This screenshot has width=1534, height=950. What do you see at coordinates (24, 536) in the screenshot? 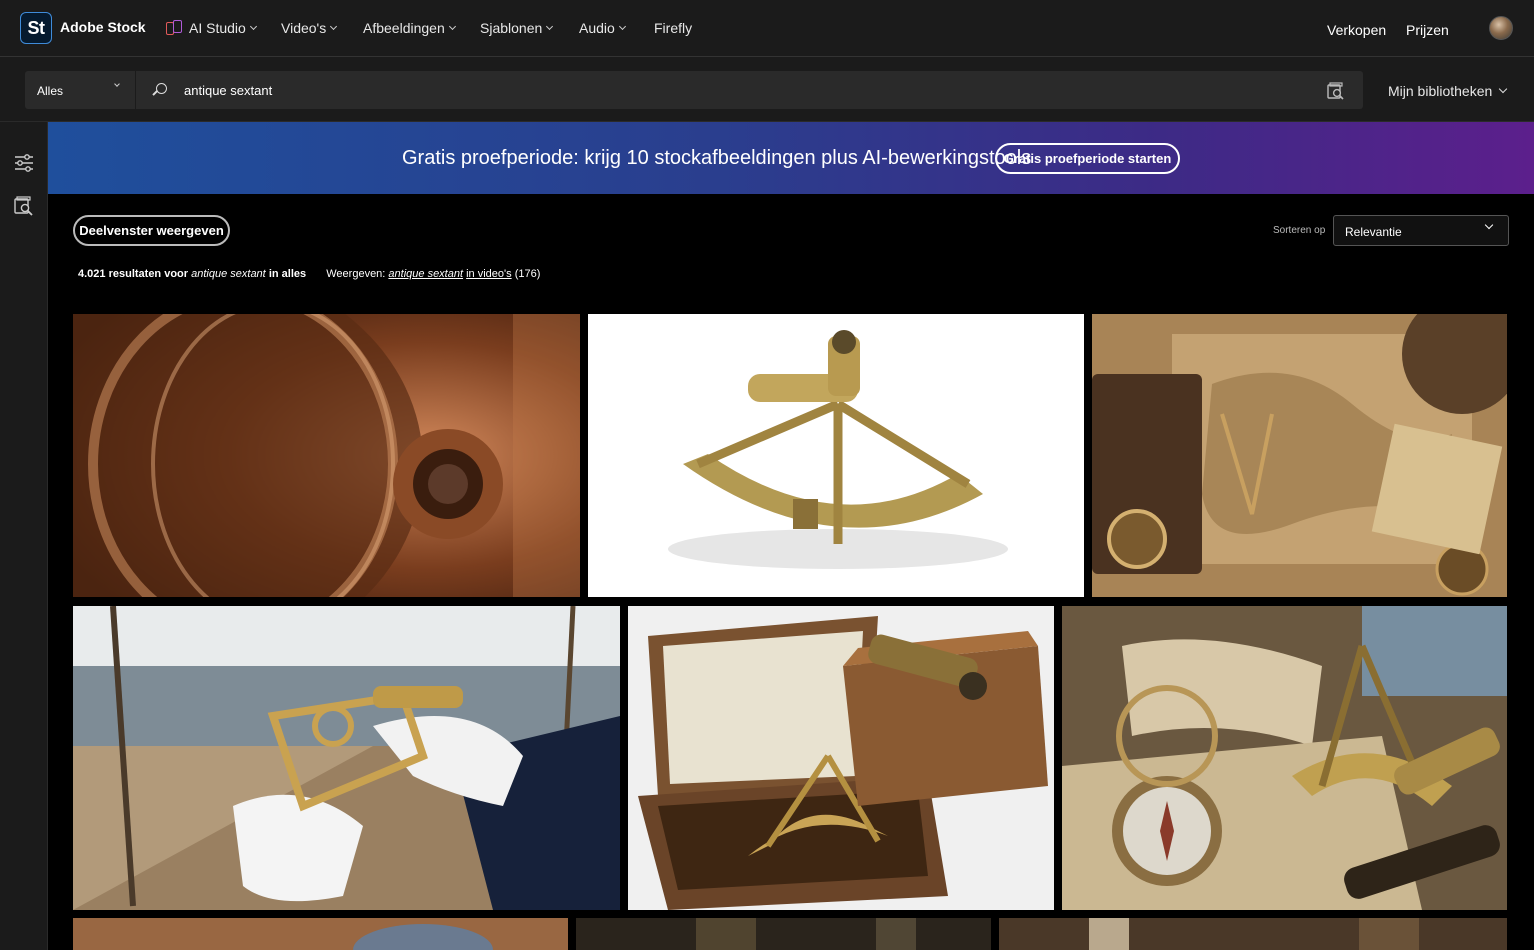
I see `left-rail` at bounding box center [24, 536].